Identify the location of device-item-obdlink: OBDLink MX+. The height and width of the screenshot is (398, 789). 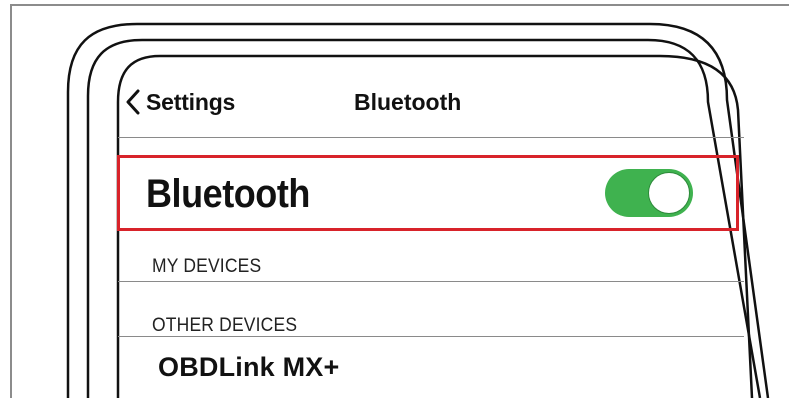
(248, 367).